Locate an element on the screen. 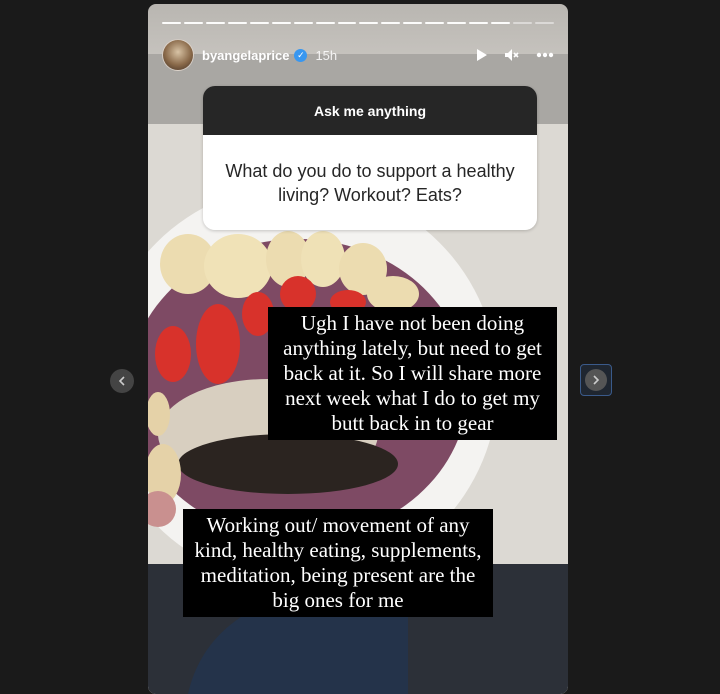 This screenshot has height=694, width=720. verified-badge-icon: ✓ is located at coordinates (301, 55).